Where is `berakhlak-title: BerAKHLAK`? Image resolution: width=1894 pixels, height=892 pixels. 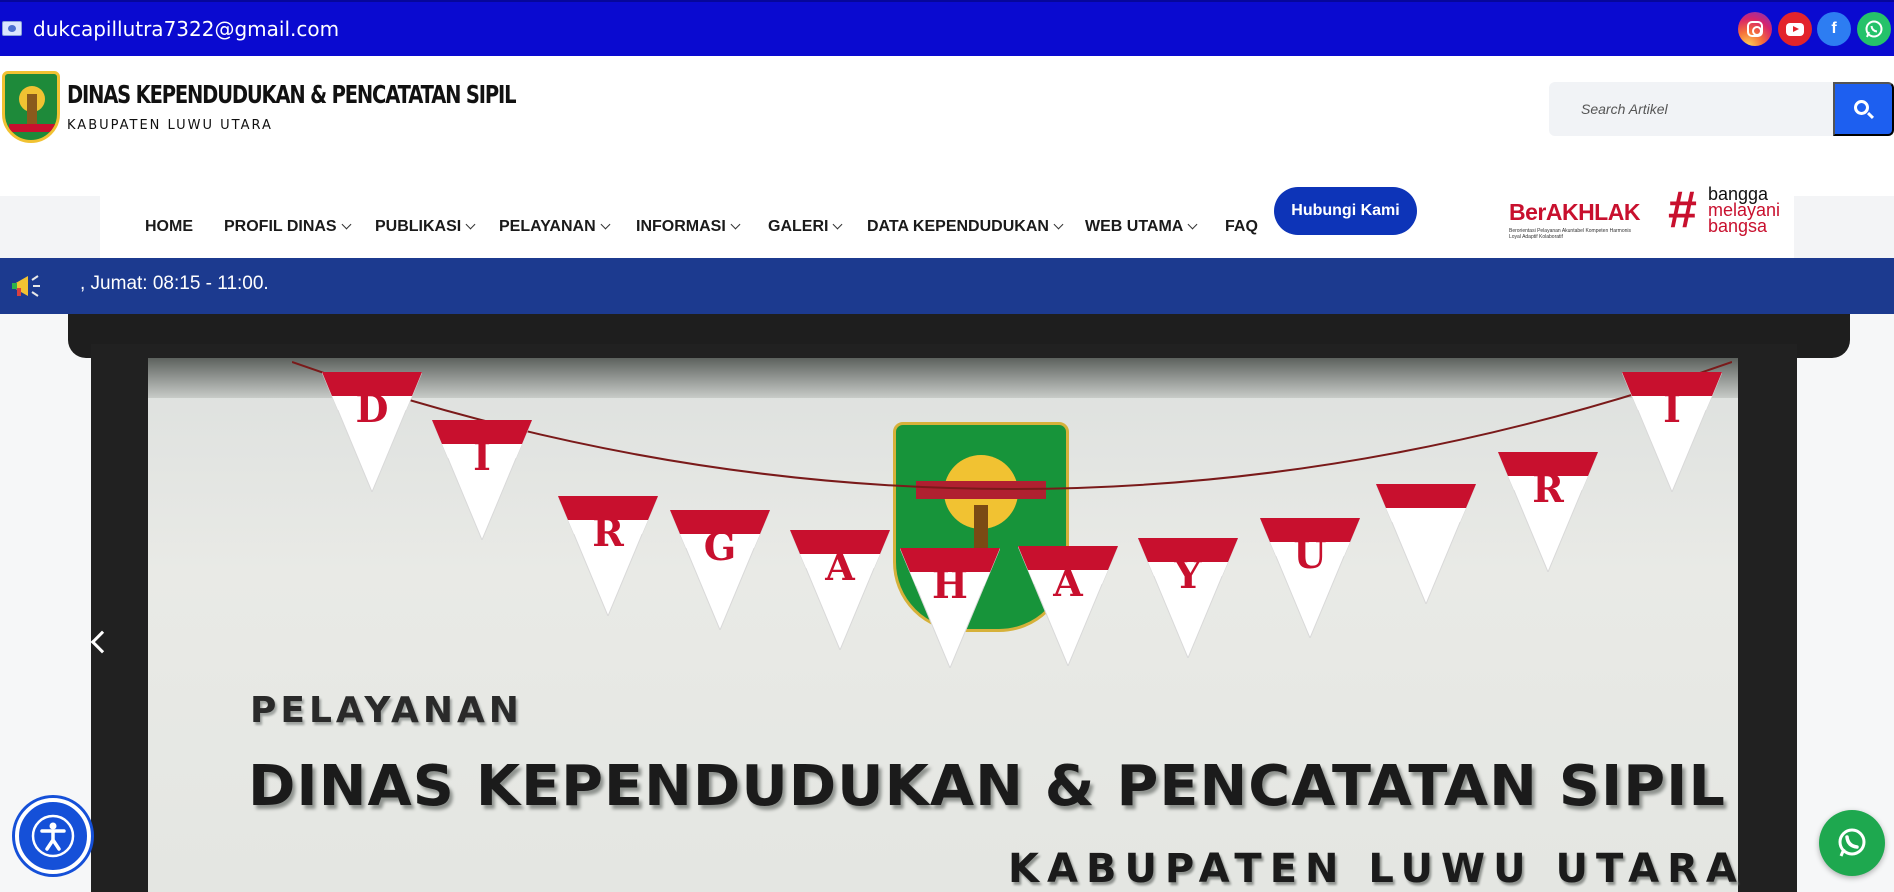
berakhlak-title: BerAKHLAK is located at coordinates (1574, 212).